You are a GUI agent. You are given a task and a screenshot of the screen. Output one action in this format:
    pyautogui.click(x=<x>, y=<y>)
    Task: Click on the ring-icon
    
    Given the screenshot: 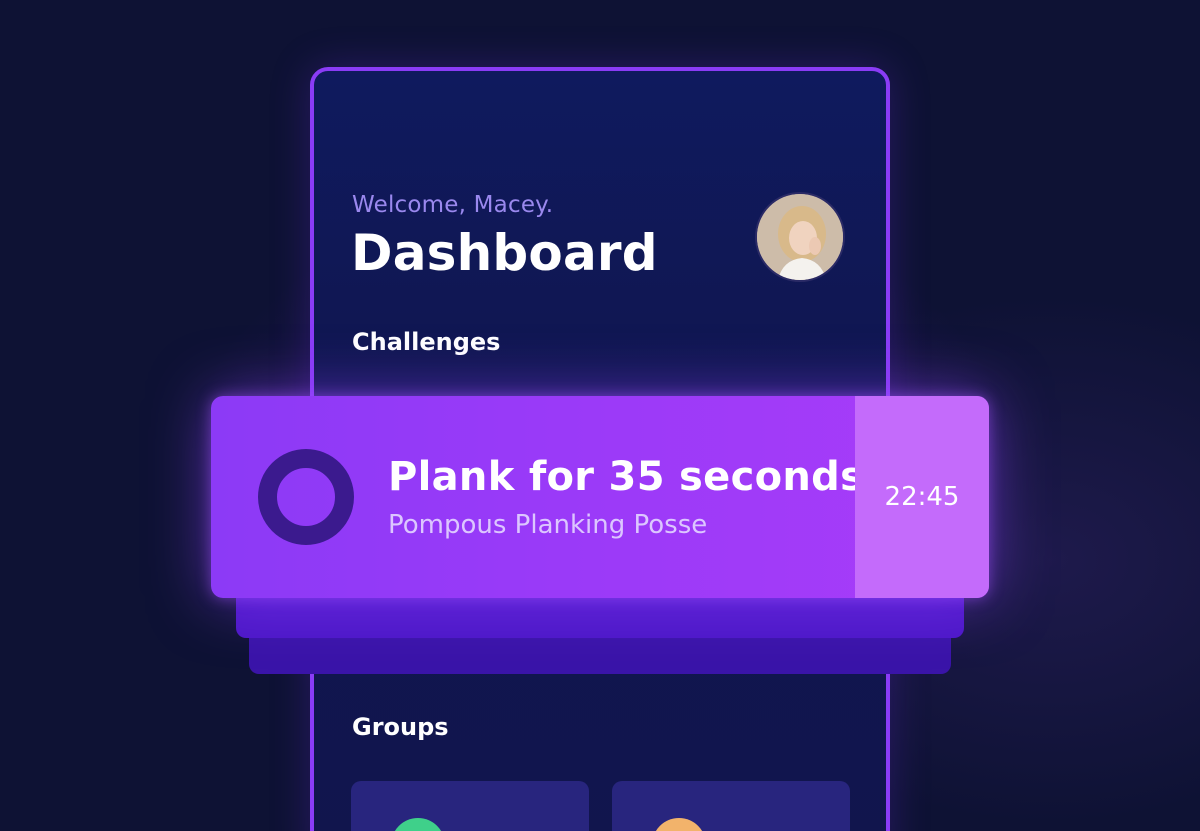 What is the action you would take?
    pyautogui.click(x=306, y=497)
    